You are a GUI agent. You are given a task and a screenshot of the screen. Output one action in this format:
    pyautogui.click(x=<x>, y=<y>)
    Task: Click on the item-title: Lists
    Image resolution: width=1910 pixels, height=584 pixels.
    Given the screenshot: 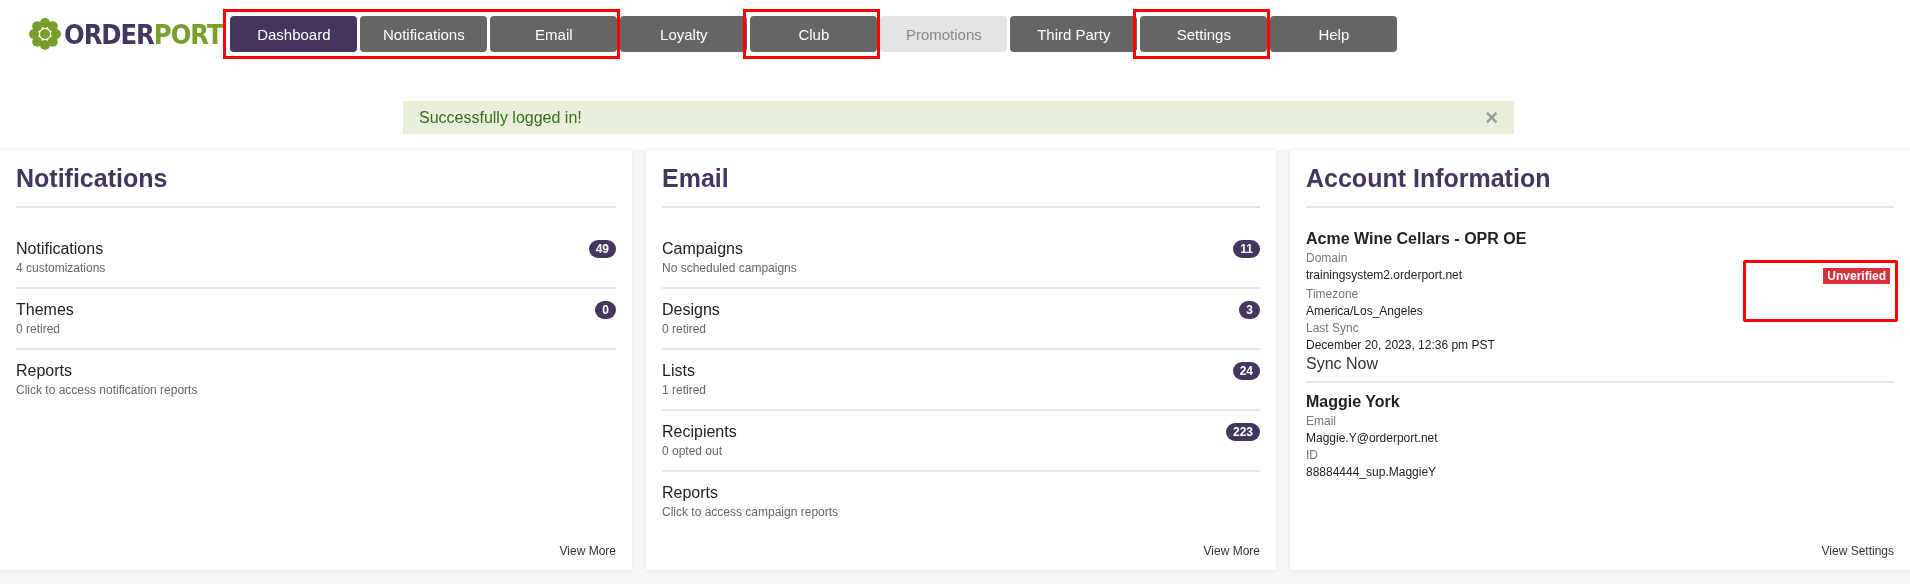 What is the action you would take?
    pyautogui.click(x=684, y=371)
    